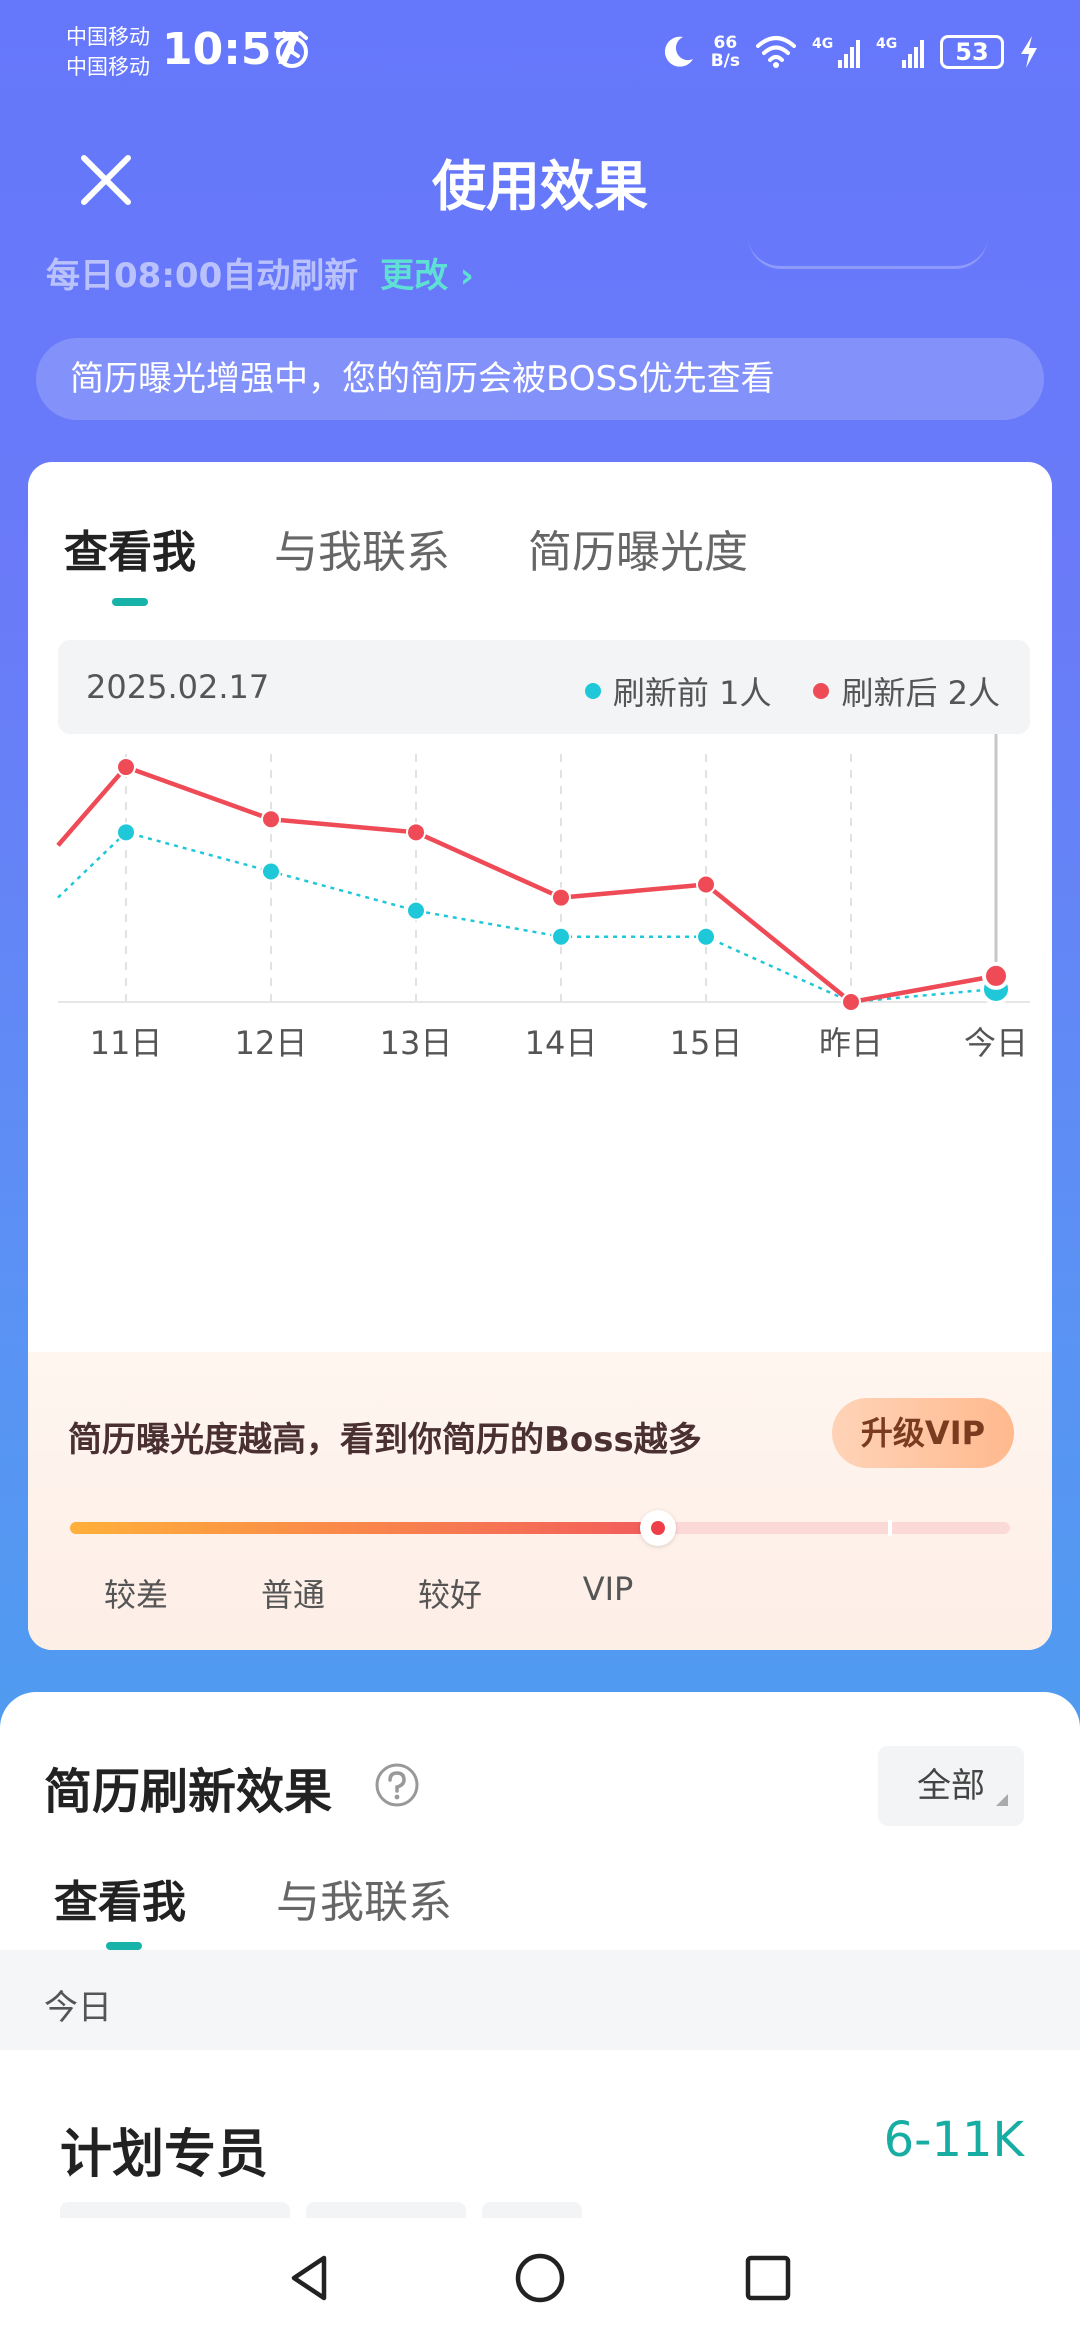 Image resolution: width=1080 pixels, height=2340 pixels. What do you see at coordinates (996, 1043) in the screenshot?
I see `x-tick-label: 今日` at bounding box center [996, 1043].